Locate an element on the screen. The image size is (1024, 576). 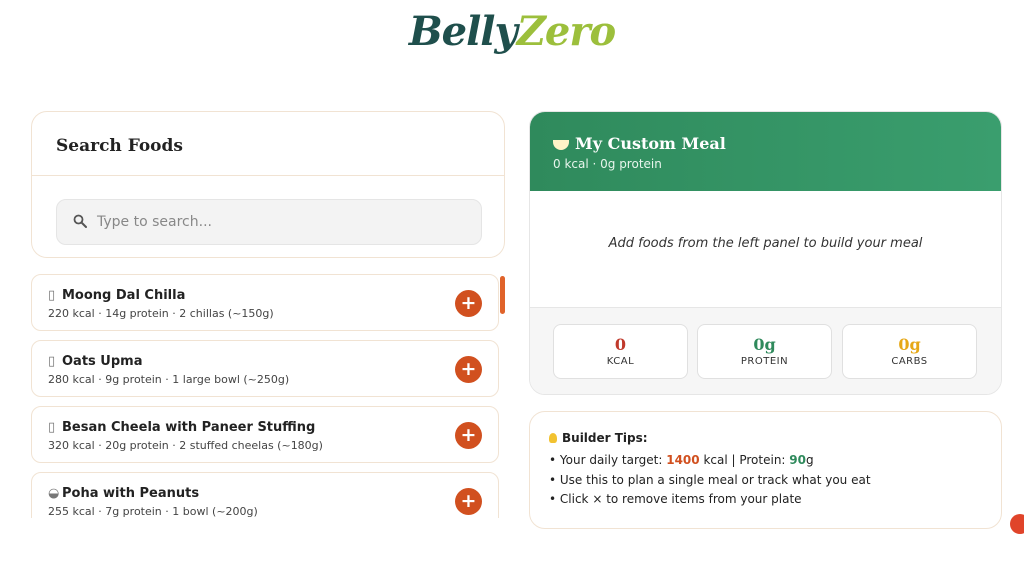
stat-kcal: 0 KCAL is located at coordinates (620, 351).